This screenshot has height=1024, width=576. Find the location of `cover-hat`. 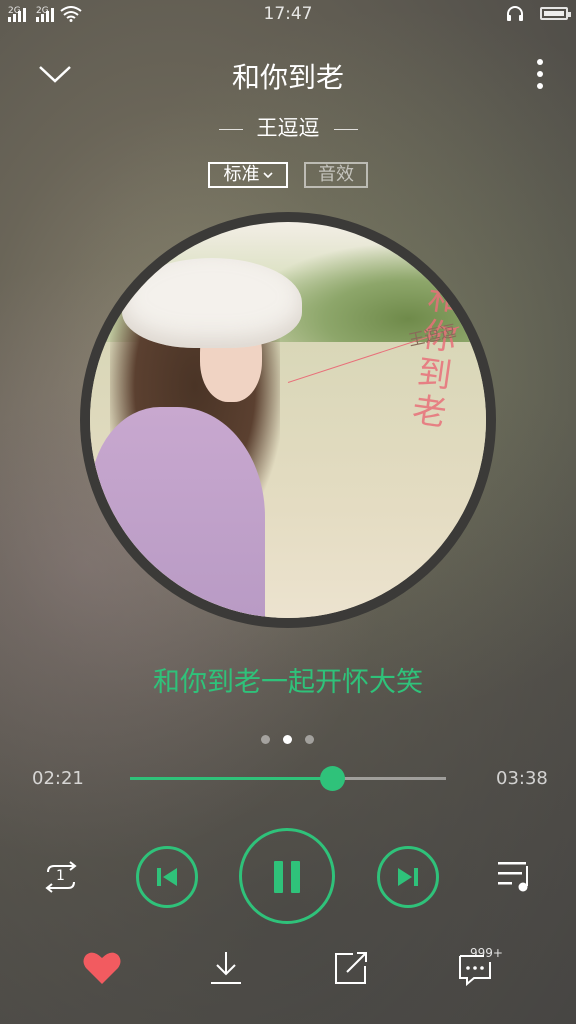

cover-hat is located at coordinates (212, 303).